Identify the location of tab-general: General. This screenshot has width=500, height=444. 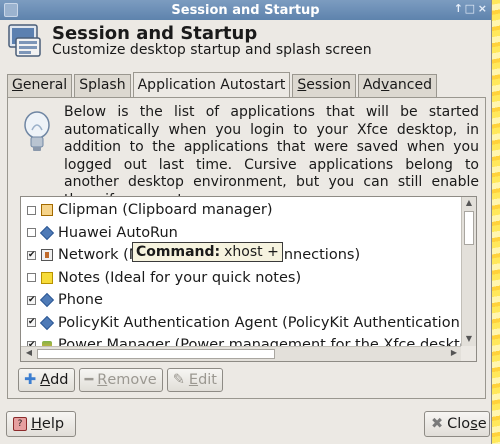
(40, 86).